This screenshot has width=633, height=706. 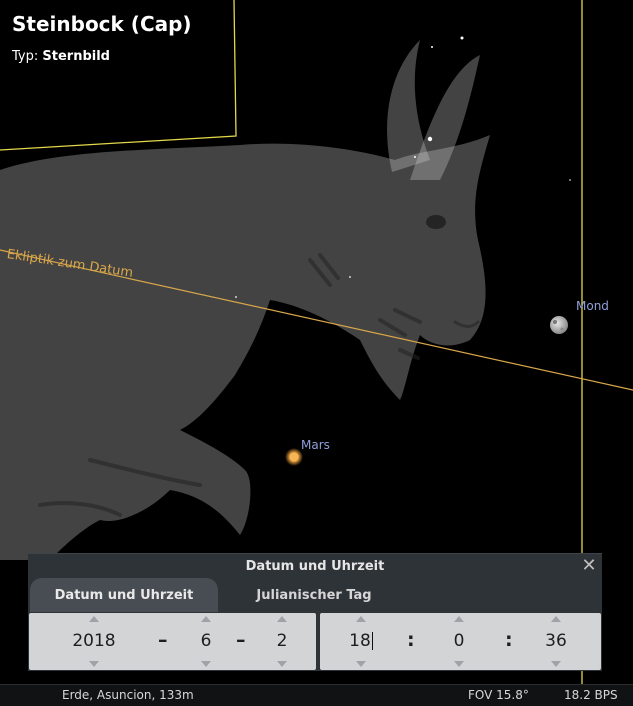 What do you see at coordinates (282, 664) in the screenshot?
I see `day-down-arrow-icon` at bounding box center [282, 664].